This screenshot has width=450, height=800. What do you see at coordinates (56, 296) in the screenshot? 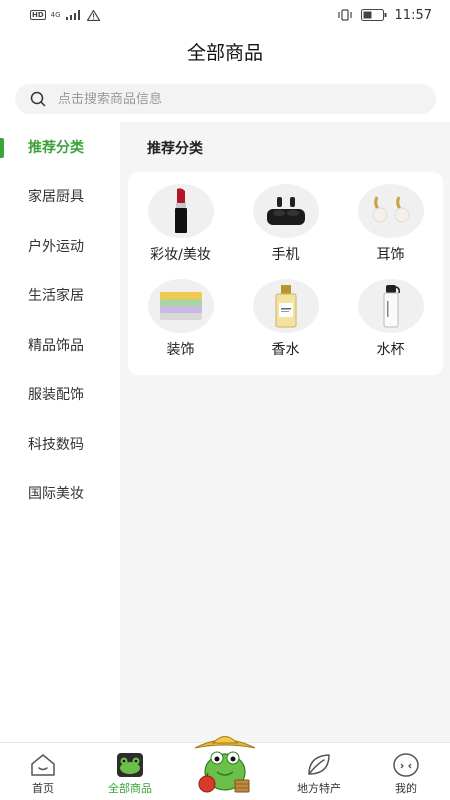
I see `sidebar-item-label: 生活家居` at bounding box center [56, 296].